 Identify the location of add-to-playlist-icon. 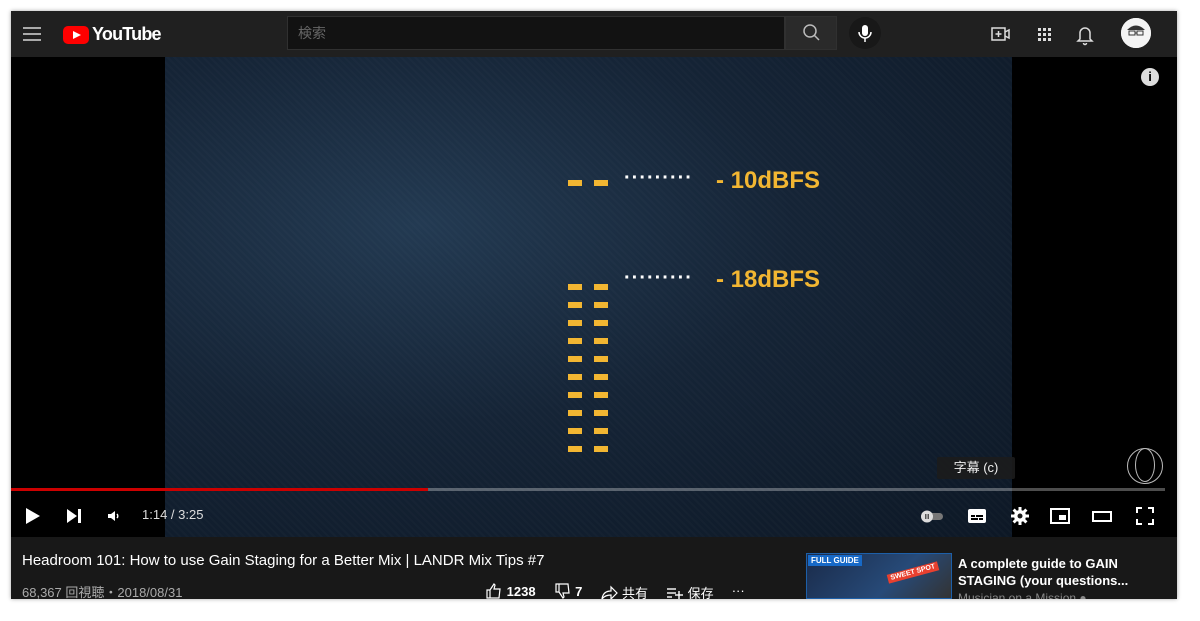
(675, 593).